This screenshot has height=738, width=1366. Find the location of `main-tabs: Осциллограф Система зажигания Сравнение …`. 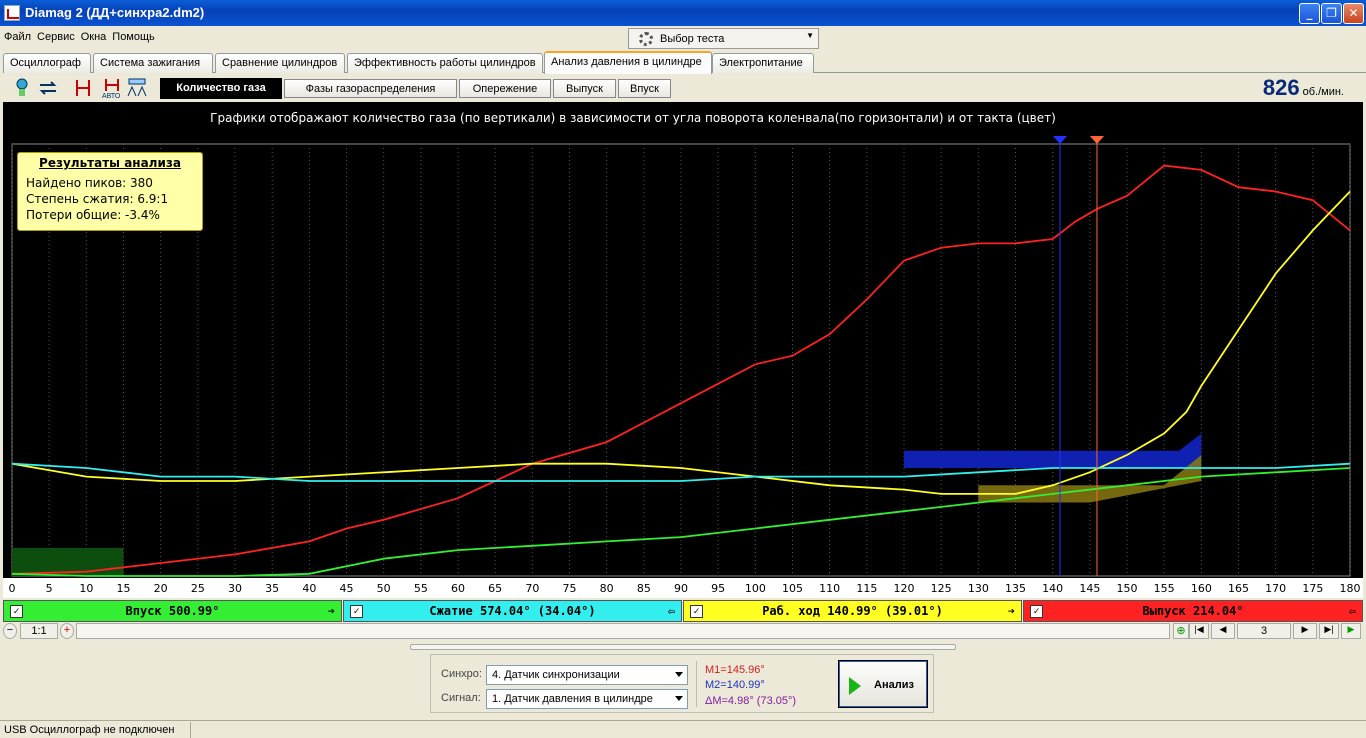

main-tabs: Осциллограф Система зажигания Сравнение … is located at coordinates (684, 62).